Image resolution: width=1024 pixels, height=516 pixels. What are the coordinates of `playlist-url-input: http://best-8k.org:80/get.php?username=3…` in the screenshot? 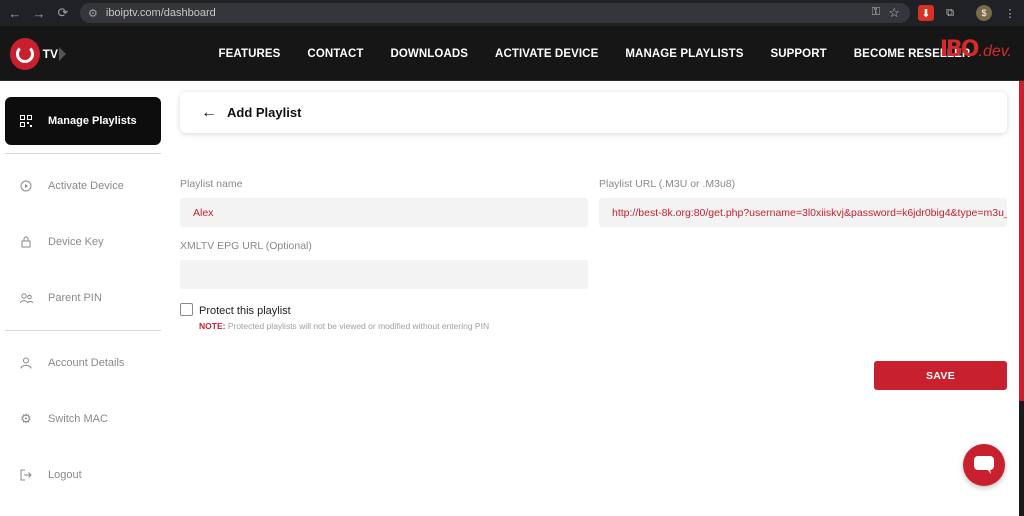 It's located at (803, 212).